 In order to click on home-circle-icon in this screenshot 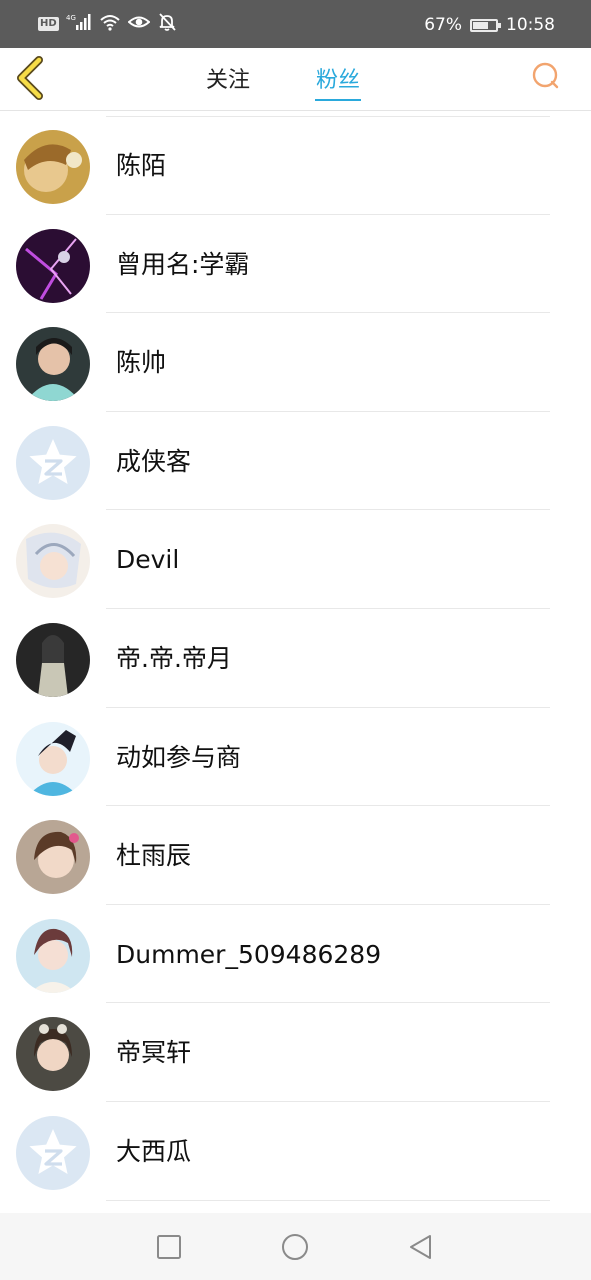, I will do `click(295, 1247)`.